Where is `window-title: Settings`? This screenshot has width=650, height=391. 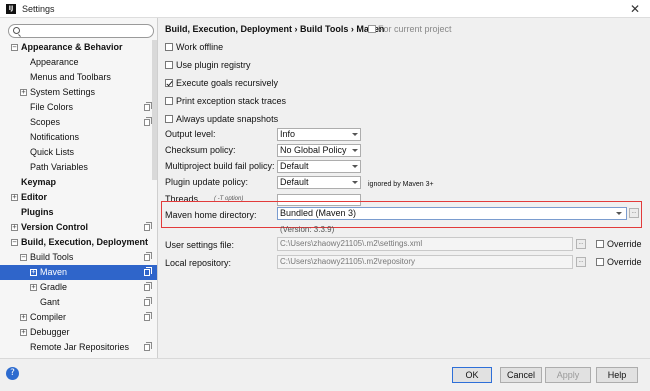
window-title: Settings is located at coordinates (38, 9).